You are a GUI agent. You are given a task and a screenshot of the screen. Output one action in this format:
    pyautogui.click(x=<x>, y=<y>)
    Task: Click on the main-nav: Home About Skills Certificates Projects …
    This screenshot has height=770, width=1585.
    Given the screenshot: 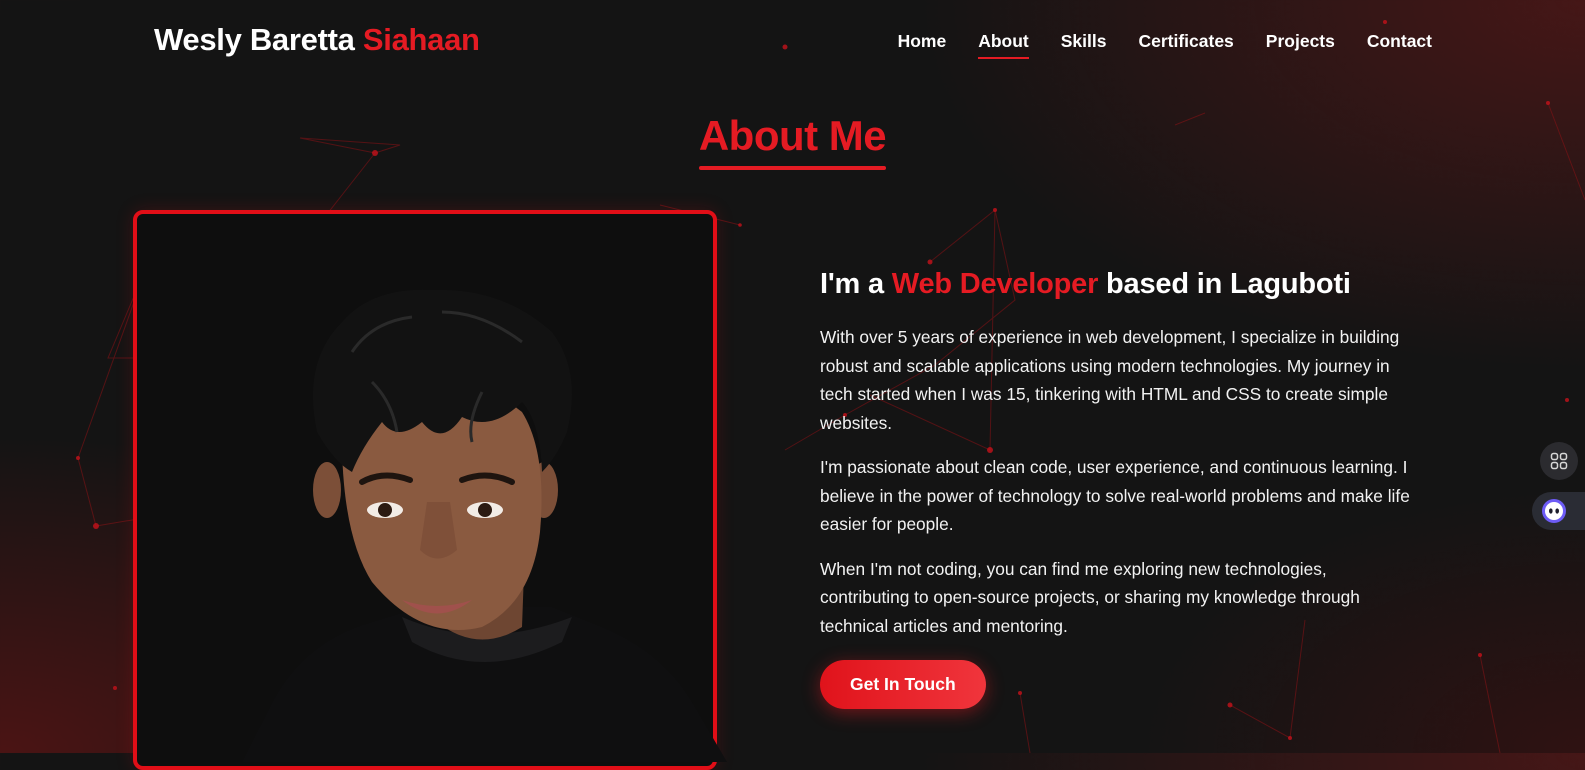 What is the action you would take?
    pyautogui.click(x=1165, y=45)
    